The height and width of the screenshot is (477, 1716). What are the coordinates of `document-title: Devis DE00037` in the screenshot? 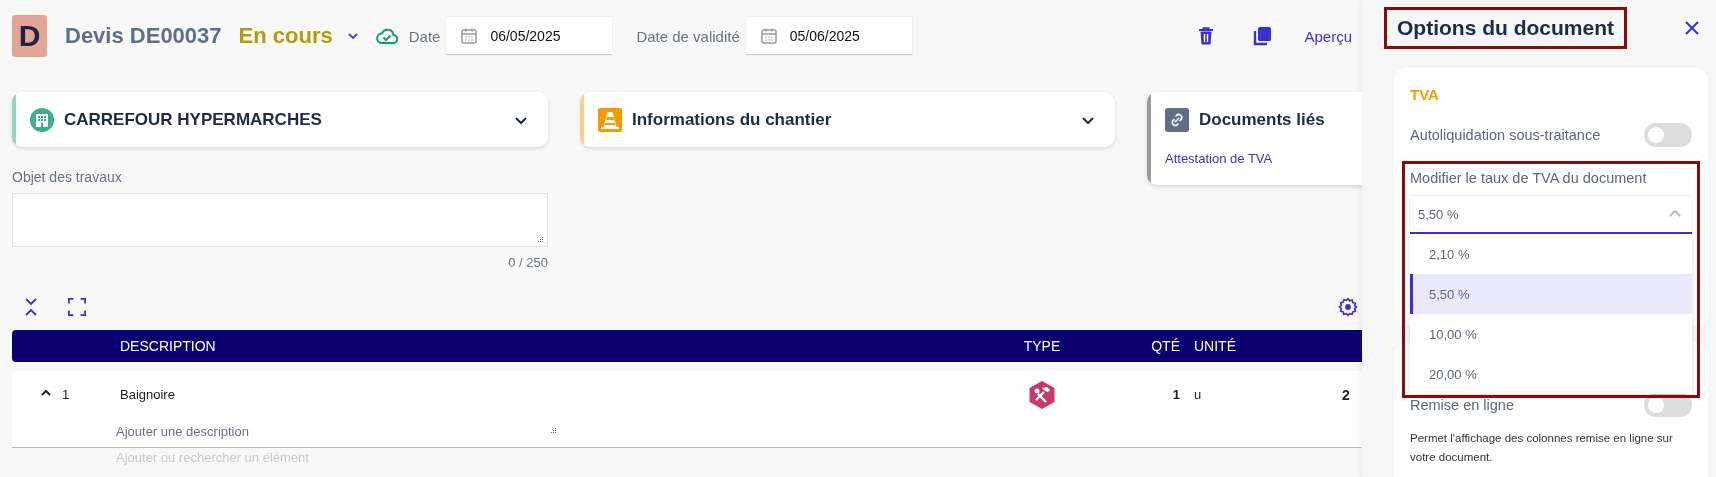 It's located at (143, 36).